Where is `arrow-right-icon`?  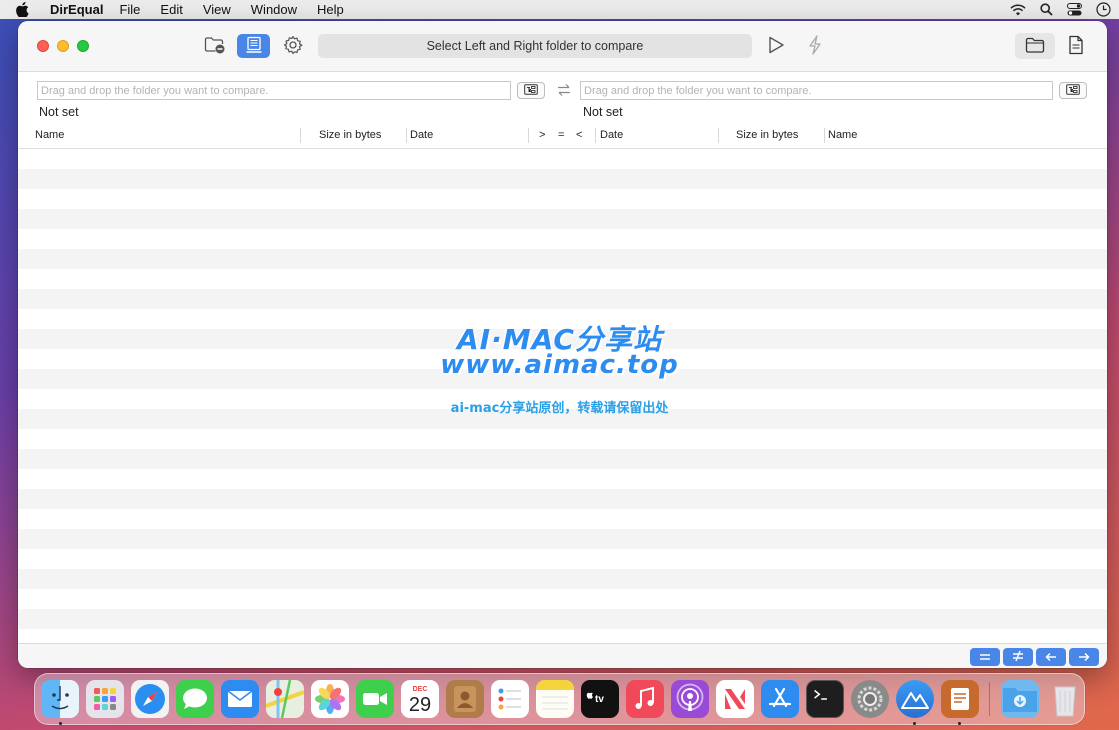 arrow-right-icon is located at coordinates (1084, 657).